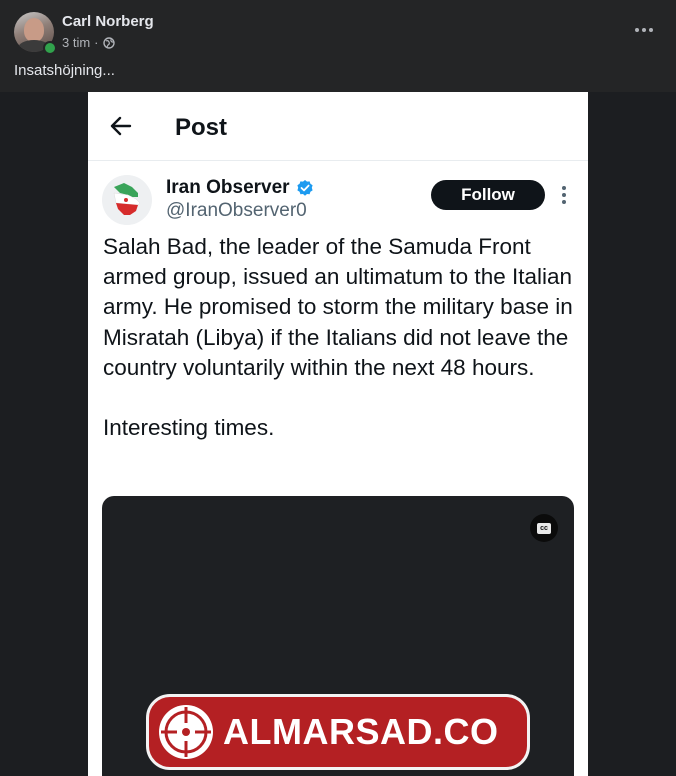 This screenshot has width=676, height=776. What do you see at coordinates (76, 42) in the screenshot?
I see `post-time: 3 tim` at bounding box center [76, 42].